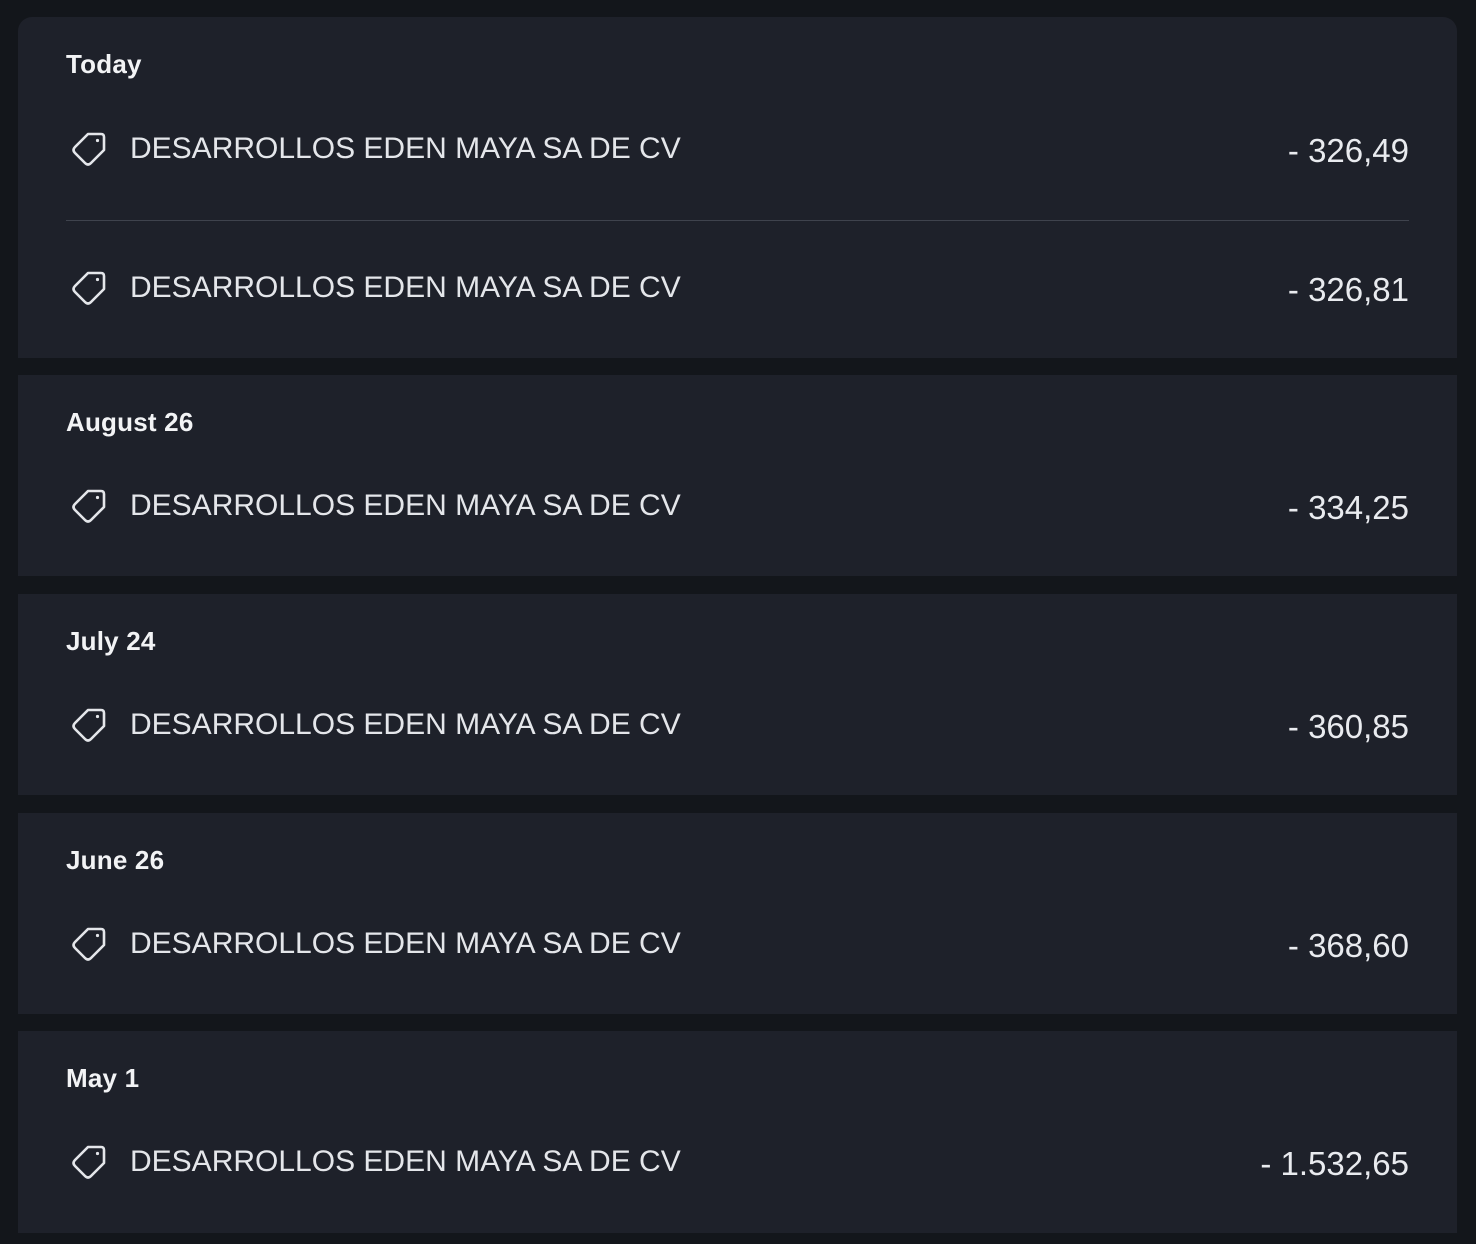 This screenshot has width=1476, height=1244. I want to click on transaction-amount: - 360,85, so click(1348, 726).